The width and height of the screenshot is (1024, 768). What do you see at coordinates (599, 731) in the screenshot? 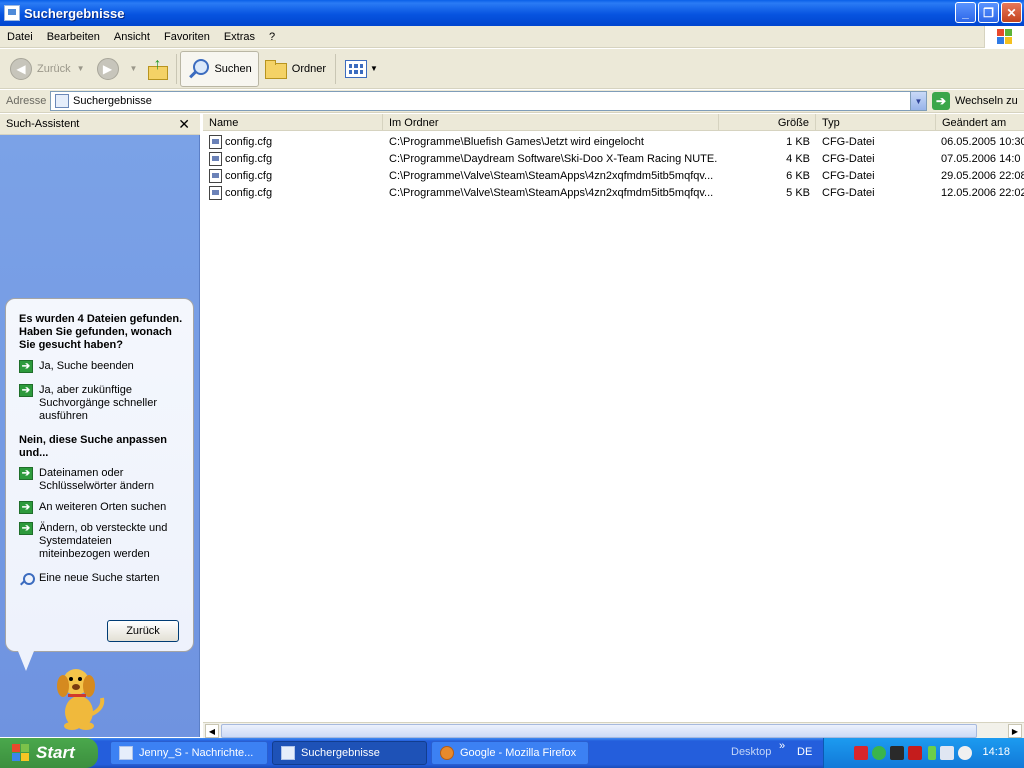
I see `scroll-thumb` at bounding box center [599, 731].